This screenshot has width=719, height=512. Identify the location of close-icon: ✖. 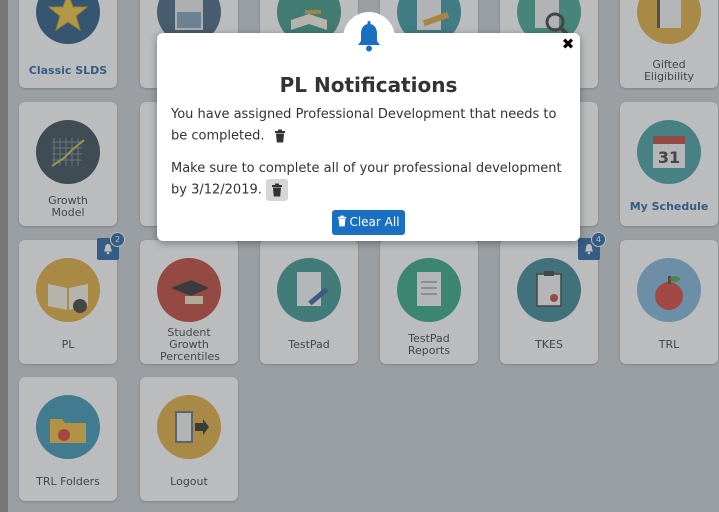
(568, 44).